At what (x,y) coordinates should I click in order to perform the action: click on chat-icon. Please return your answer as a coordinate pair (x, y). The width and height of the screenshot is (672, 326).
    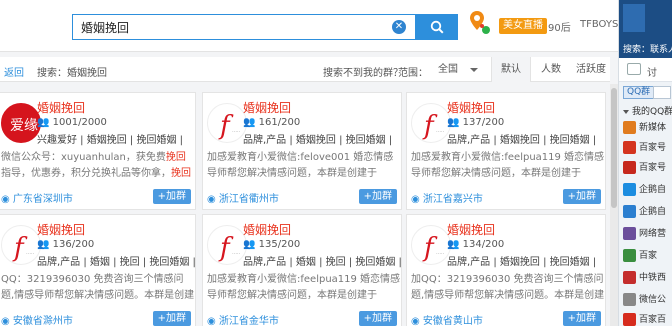
    Looking at the image, I should click on (634, 69).